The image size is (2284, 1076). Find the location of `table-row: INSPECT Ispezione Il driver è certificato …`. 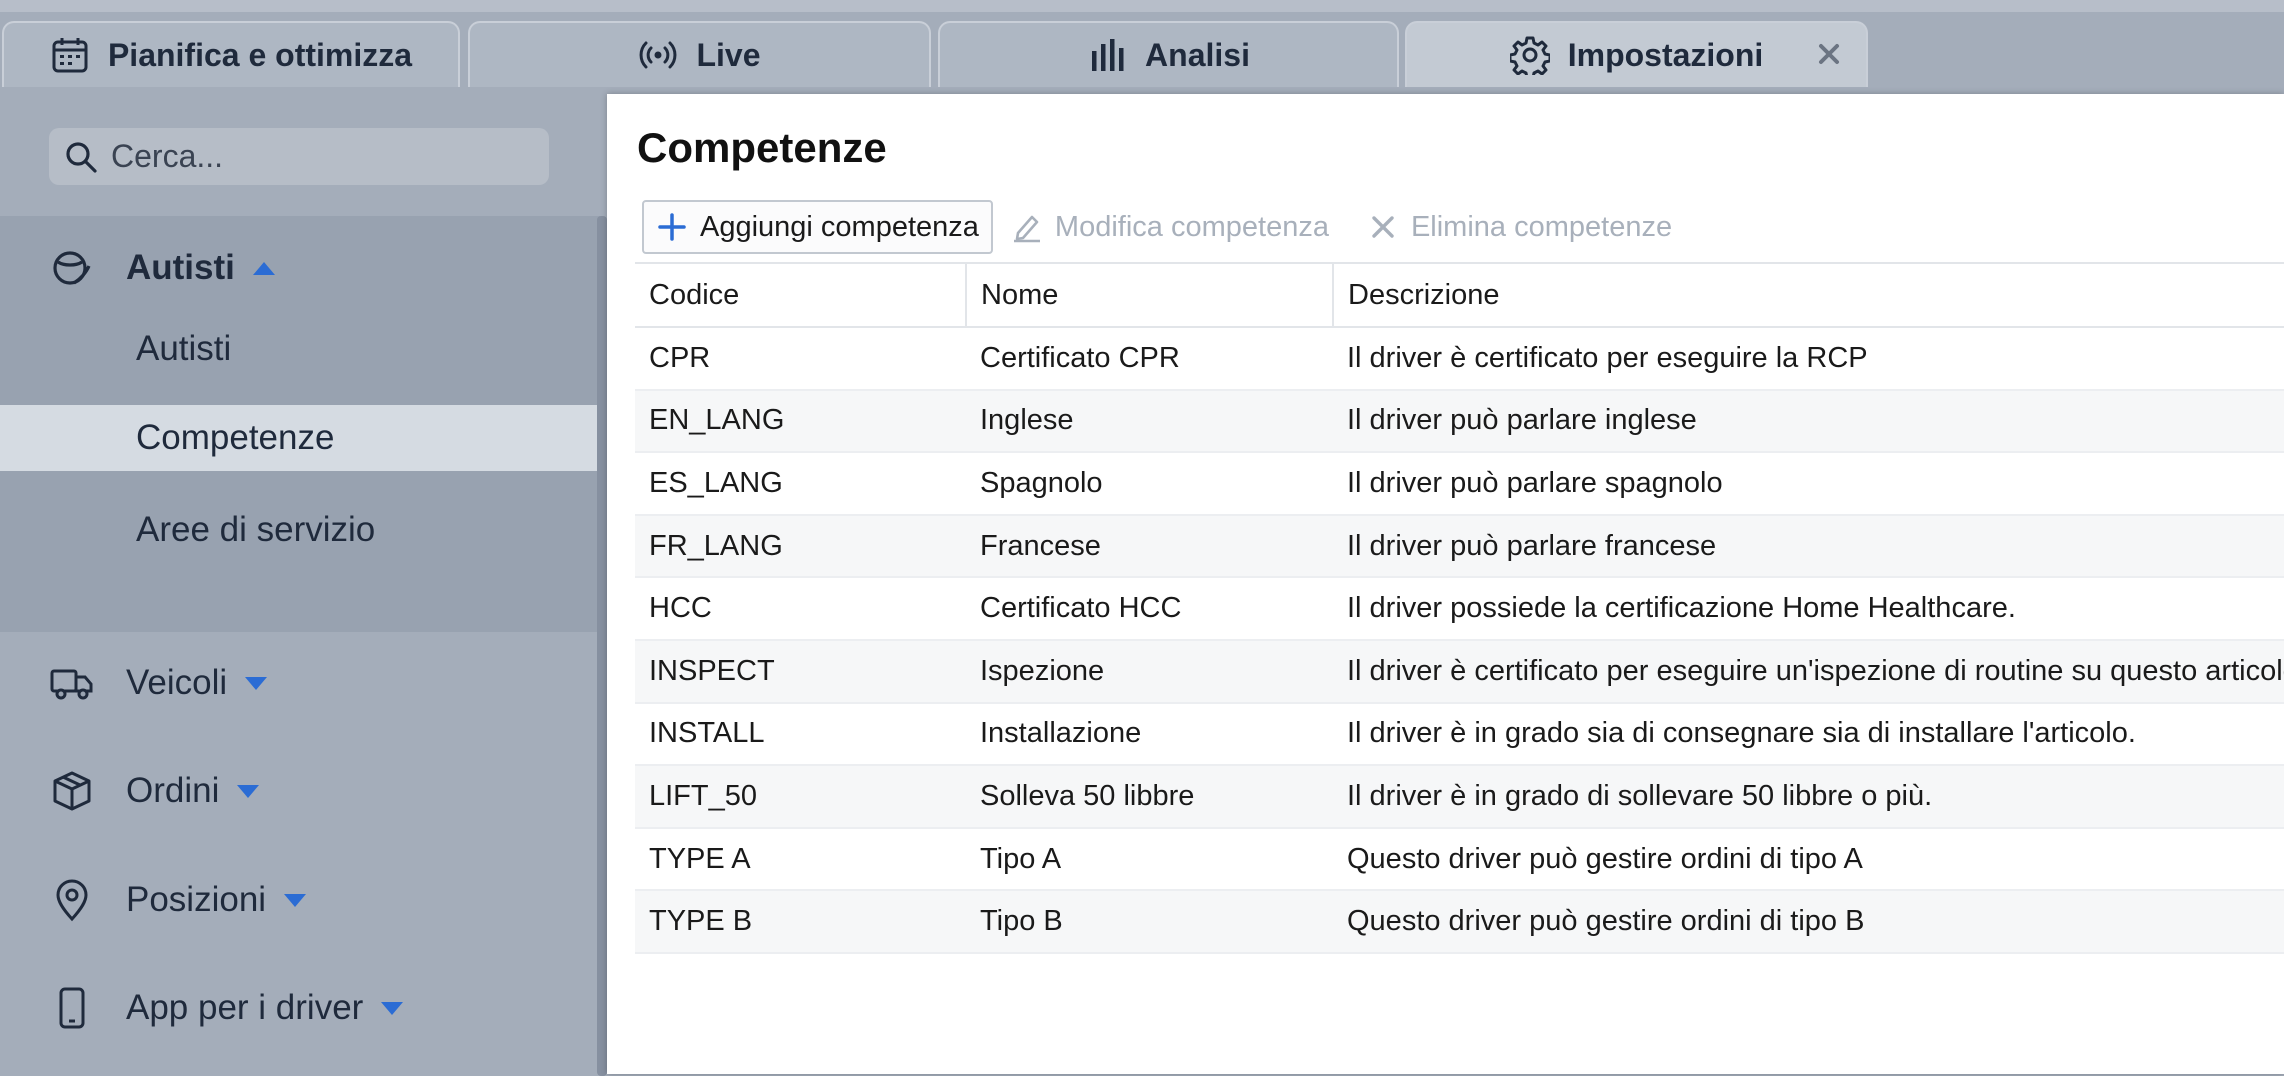

table-row: INSPECT Ispezione Il driver è certificato … is located at coordinates (1459, 671).